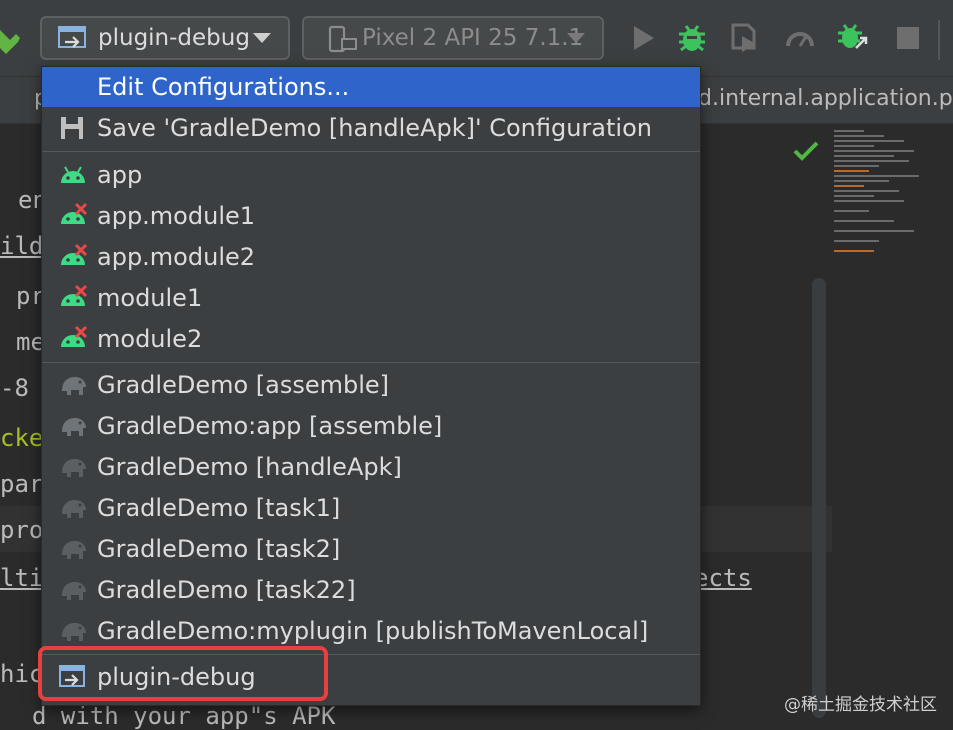 The image size is (953, 730). What do you see at coordinates (908, 38) in the screenshot?
I see `stop-icon` at bounding box center [908, 38].